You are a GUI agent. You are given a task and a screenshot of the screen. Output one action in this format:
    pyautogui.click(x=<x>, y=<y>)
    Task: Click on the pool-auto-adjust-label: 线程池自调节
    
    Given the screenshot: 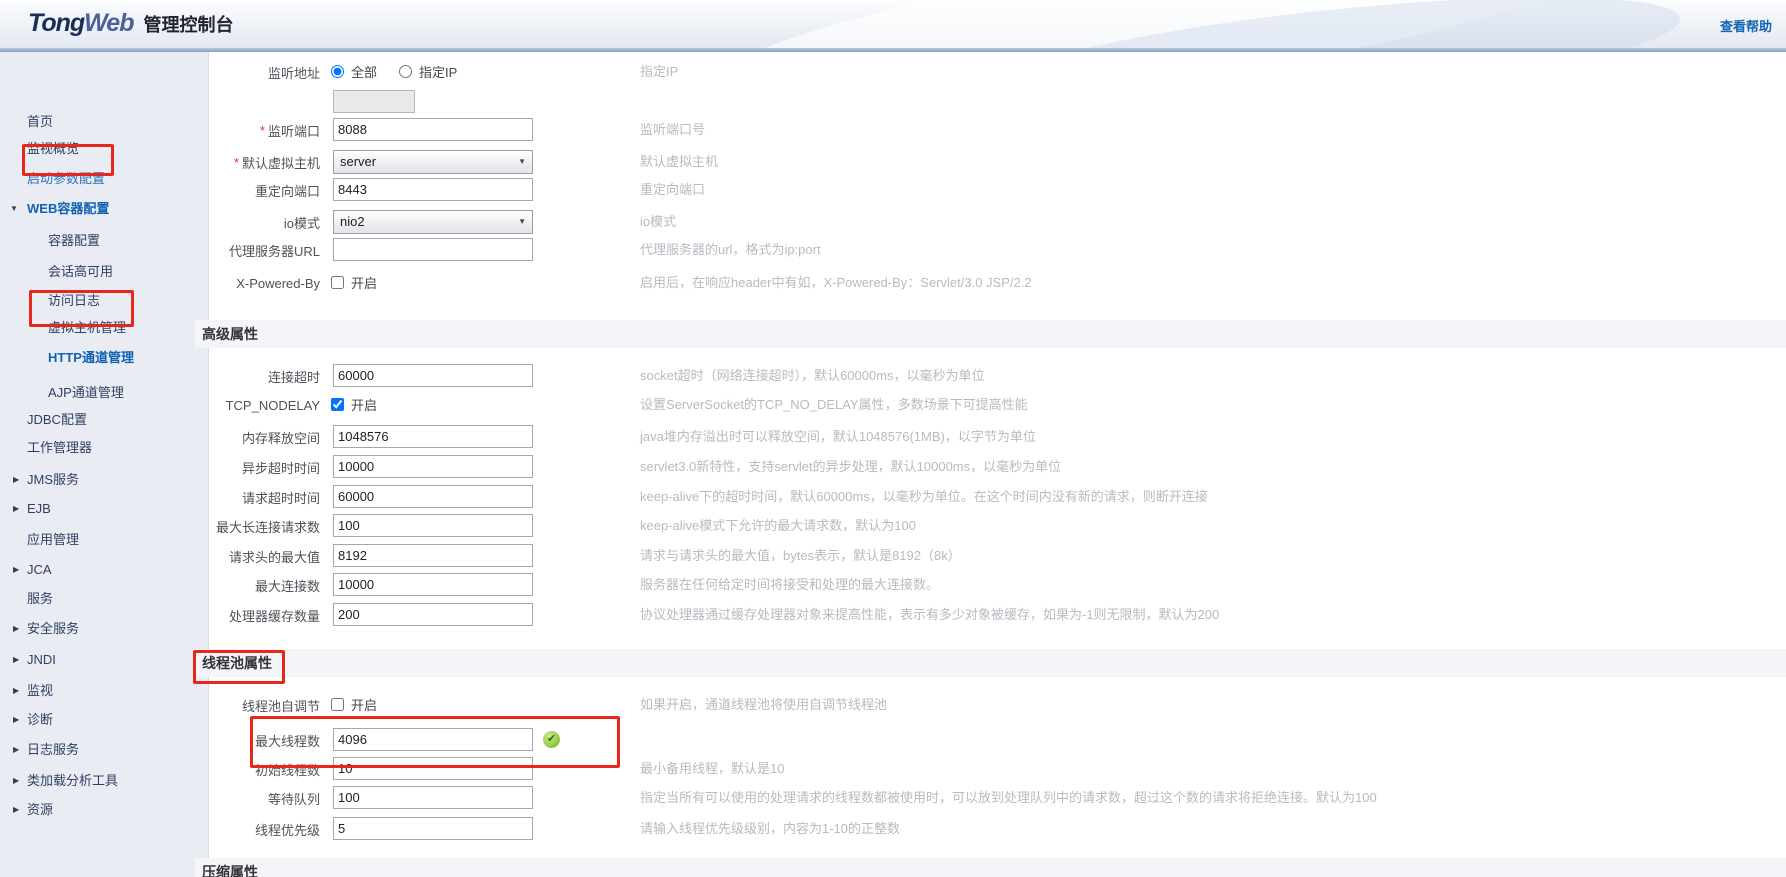 What is the action you would take?
    pyautogui.click(x=280, y=706)
    